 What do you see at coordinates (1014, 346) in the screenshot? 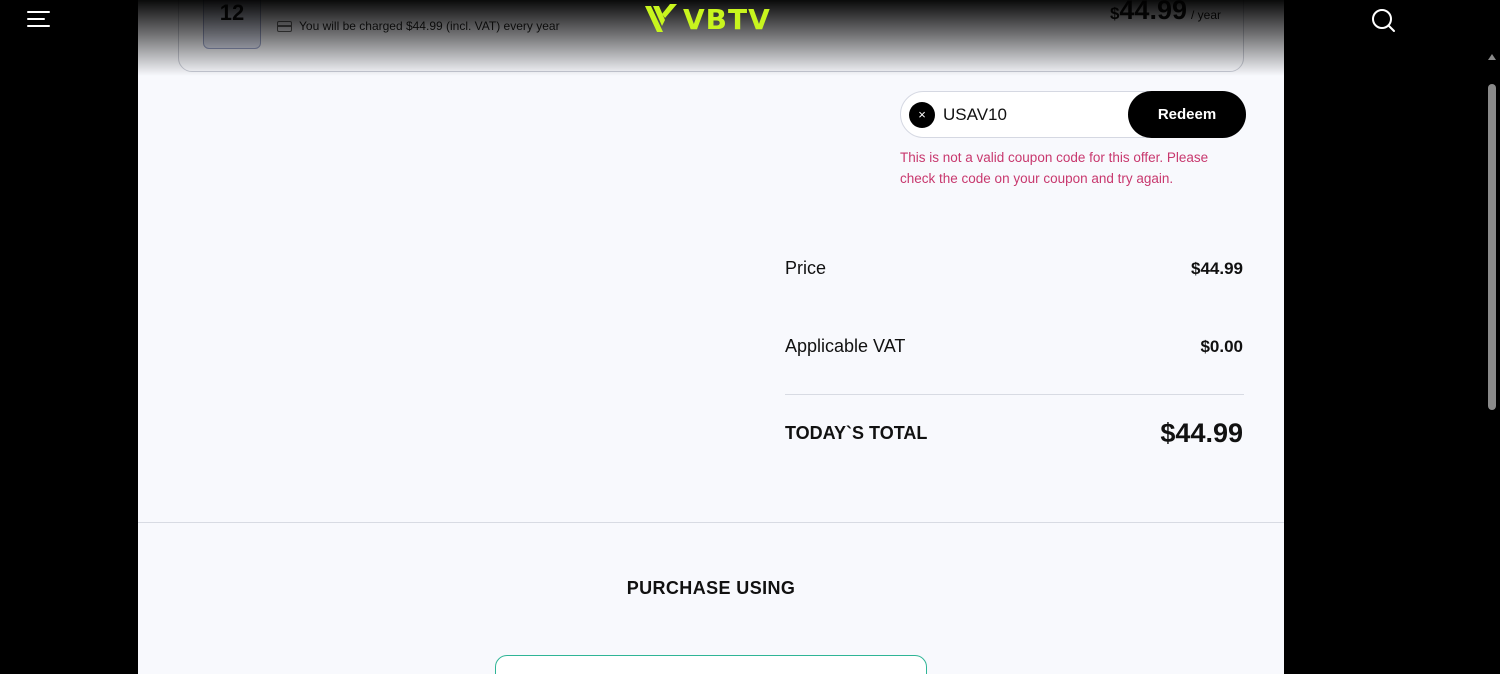
I see `summary-vat-row: Applicable VAT $0.00` at bounding box center [1014, 346].